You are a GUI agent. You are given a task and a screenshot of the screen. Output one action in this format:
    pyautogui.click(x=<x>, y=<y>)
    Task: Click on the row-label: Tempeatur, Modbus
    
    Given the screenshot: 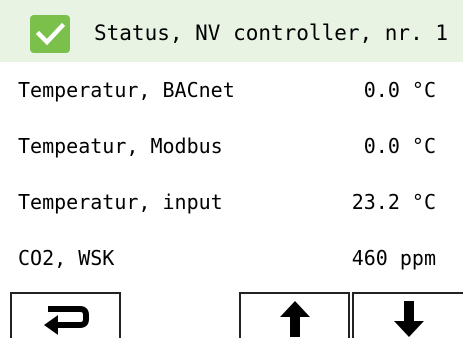 What is the action you would take?
    pyautogui.click(x=120, y=146)
    